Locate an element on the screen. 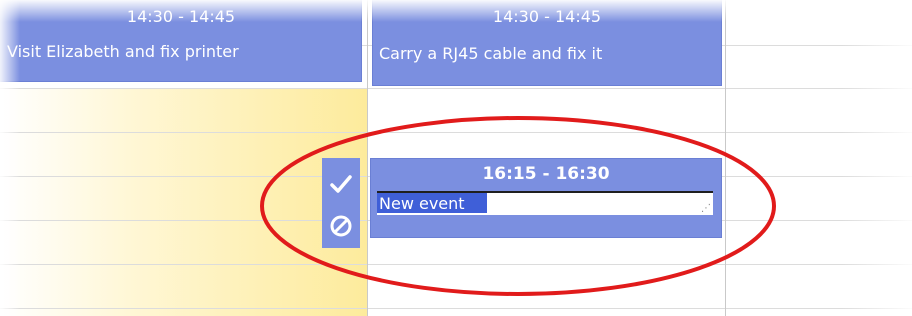  appointment-title: Carry a RJ45 cable and fix it is located at coordinates (491, 53).